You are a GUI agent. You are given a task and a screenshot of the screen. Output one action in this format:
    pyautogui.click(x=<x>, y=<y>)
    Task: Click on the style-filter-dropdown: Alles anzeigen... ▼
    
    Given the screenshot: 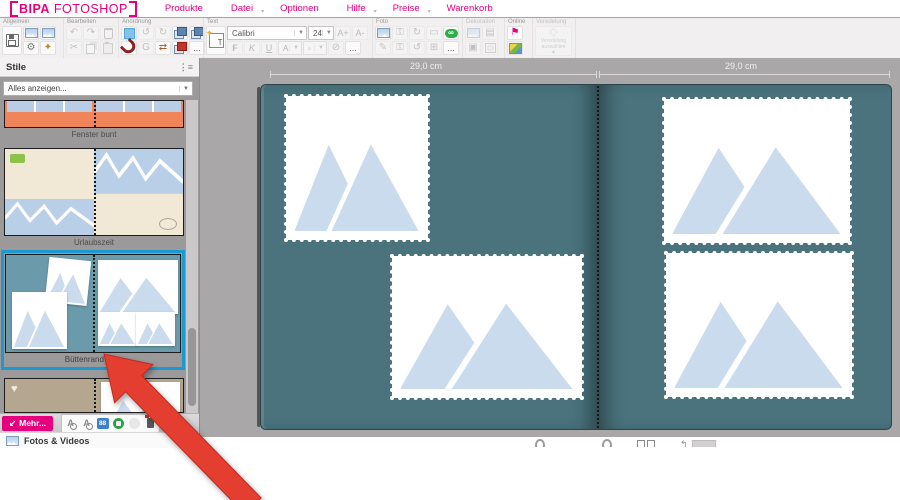 What is the action you would take?
    pyautogui.click(x=98, y=88)
    